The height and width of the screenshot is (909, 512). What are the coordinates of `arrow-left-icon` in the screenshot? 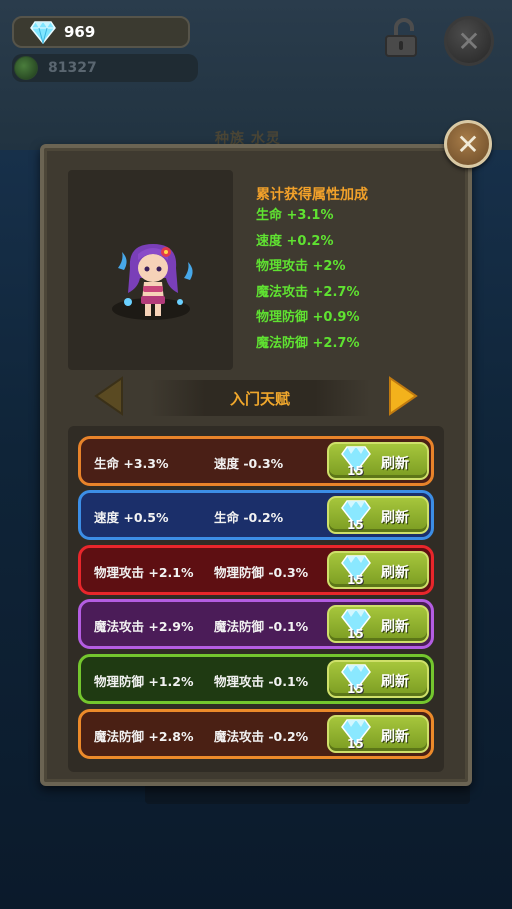 It's located at (109, 396).